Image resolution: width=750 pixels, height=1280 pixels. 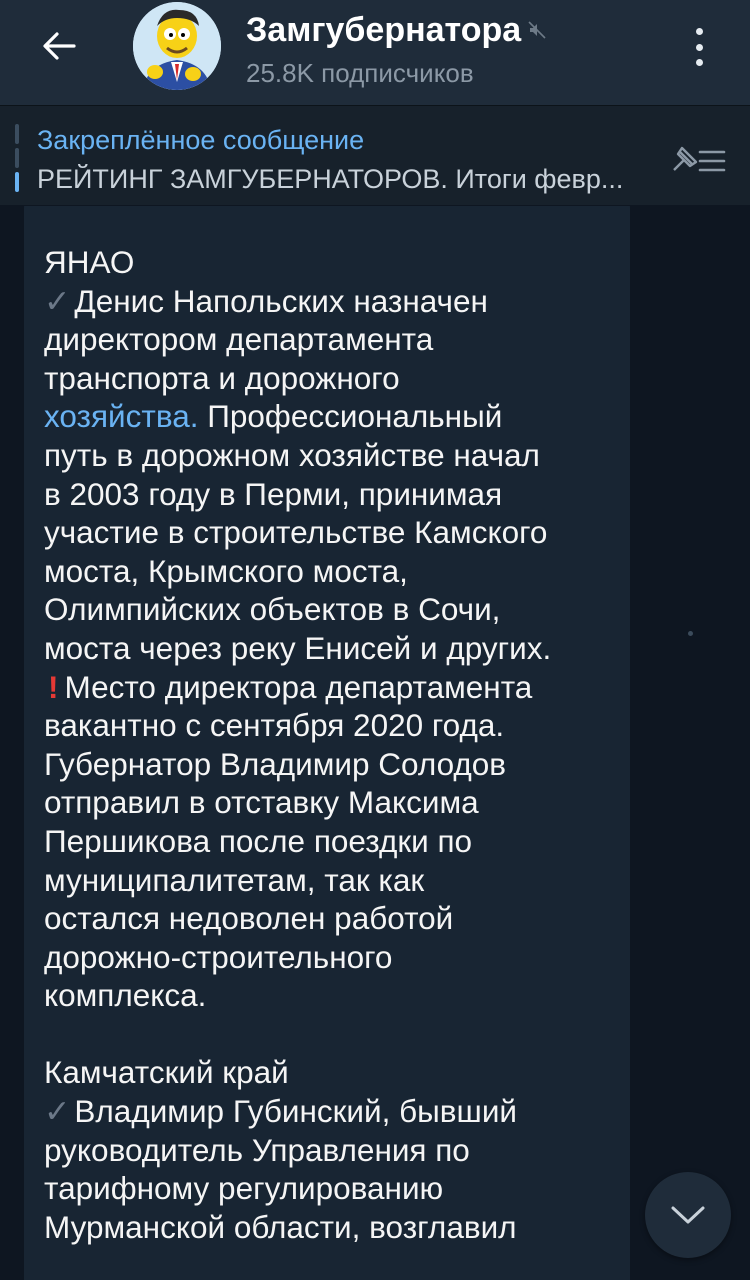 I want to click on message-line: Место директора департамента, so click(x=298, y=686).